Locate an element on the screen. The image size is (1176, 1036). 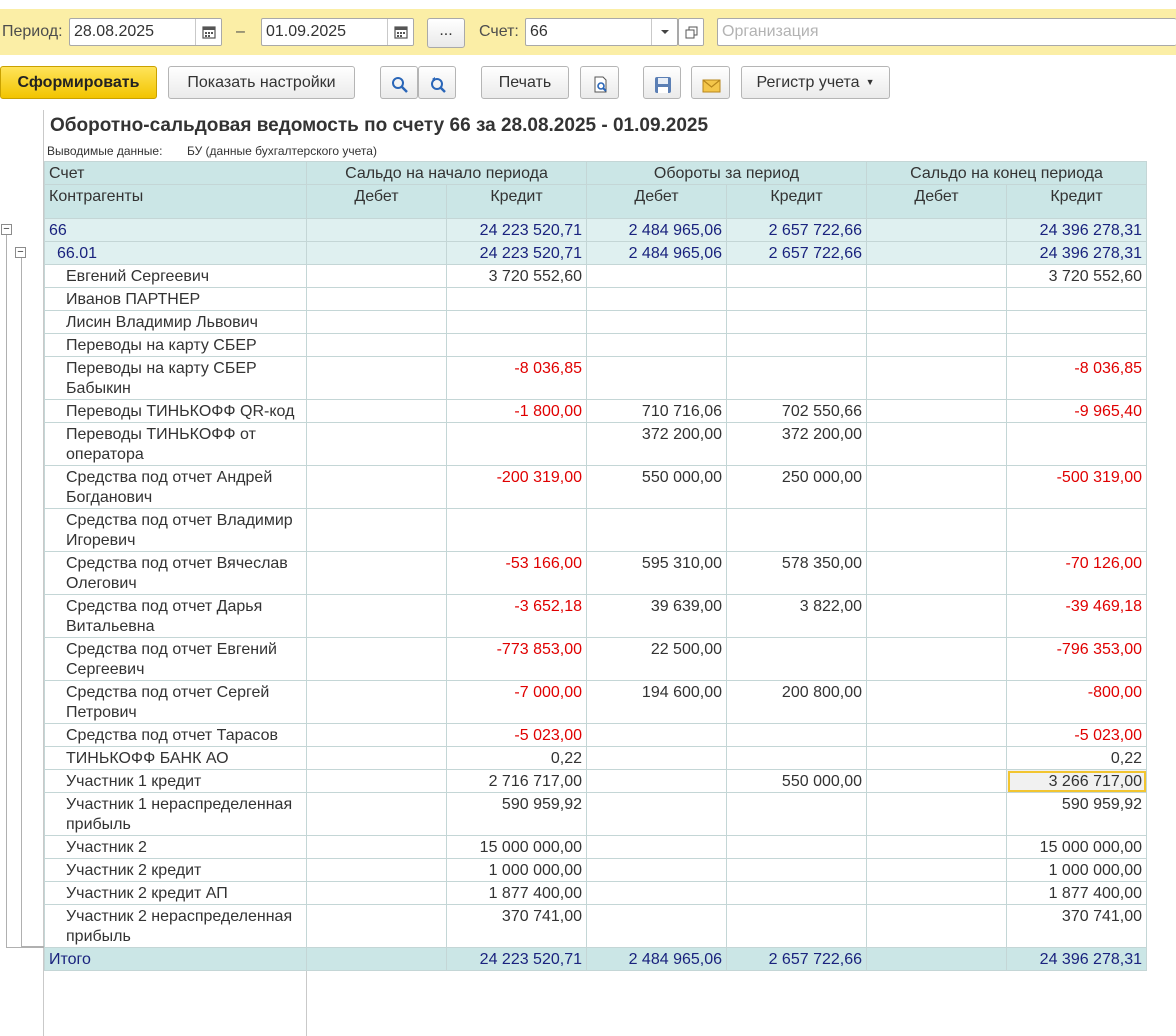
table-row: Переводы на карту СБЕР is located at coordinates (595, 345).